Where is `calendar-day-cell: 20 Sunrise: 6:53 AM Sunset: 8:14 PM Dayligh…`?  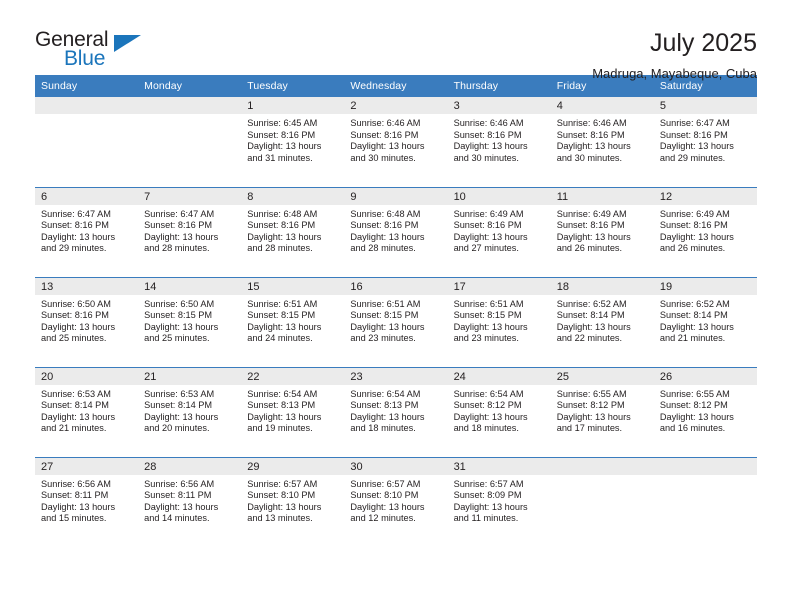
calendar-day-cell: 20 Sunrise: 6:53 AM Sunset: 8:14 PM Dayligh… is located at coordinates (87, 411).